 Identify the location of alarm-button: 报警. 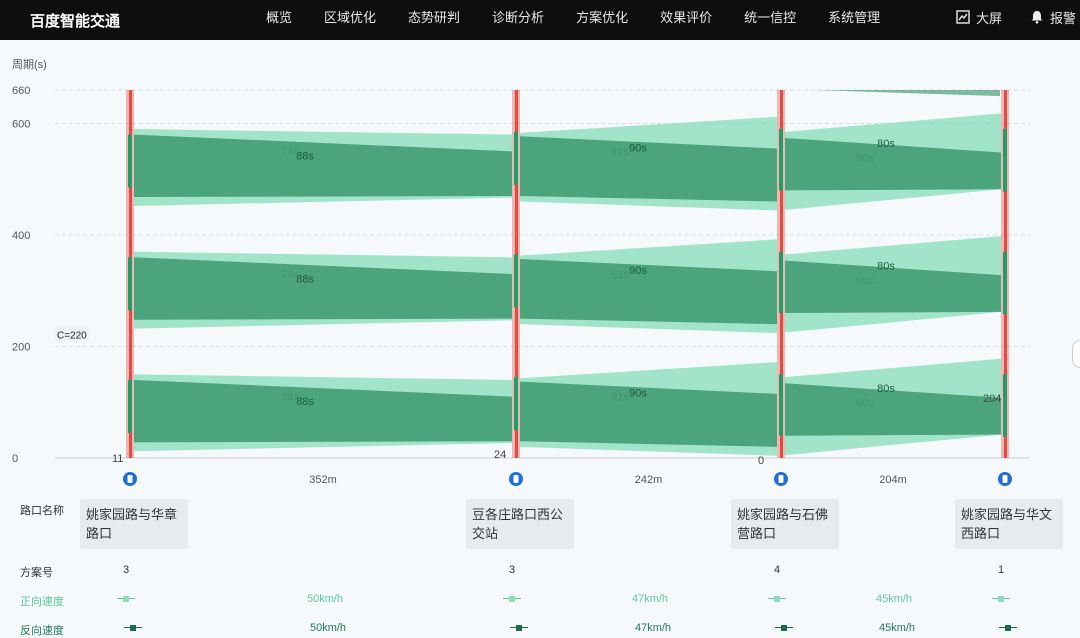
(1053, 17).